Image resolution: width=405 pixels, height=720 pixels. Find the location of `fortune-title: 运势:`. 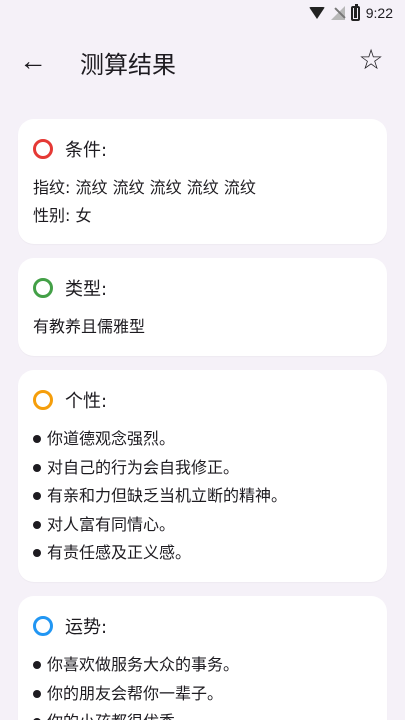

fortune-title: 运势: is located at coordinates (86, 627).